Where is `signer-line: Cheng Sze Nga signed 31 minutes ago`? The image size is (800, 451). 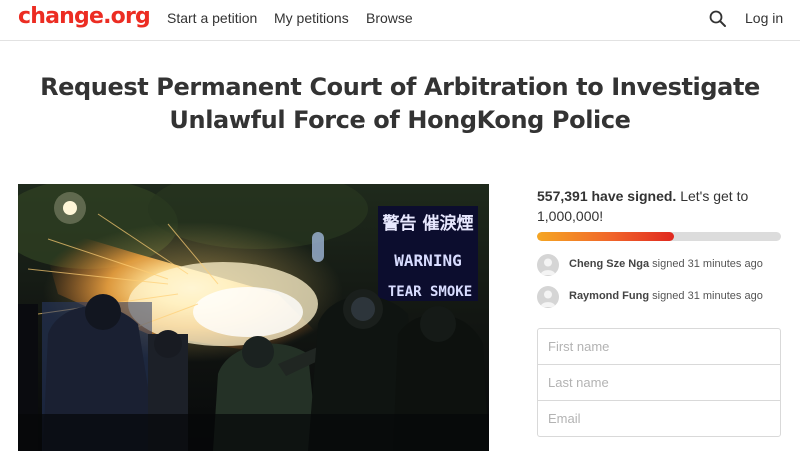
signer-line: Cheng Sze Nga signed 31 minutes ago is located at coordinates (666, 264).